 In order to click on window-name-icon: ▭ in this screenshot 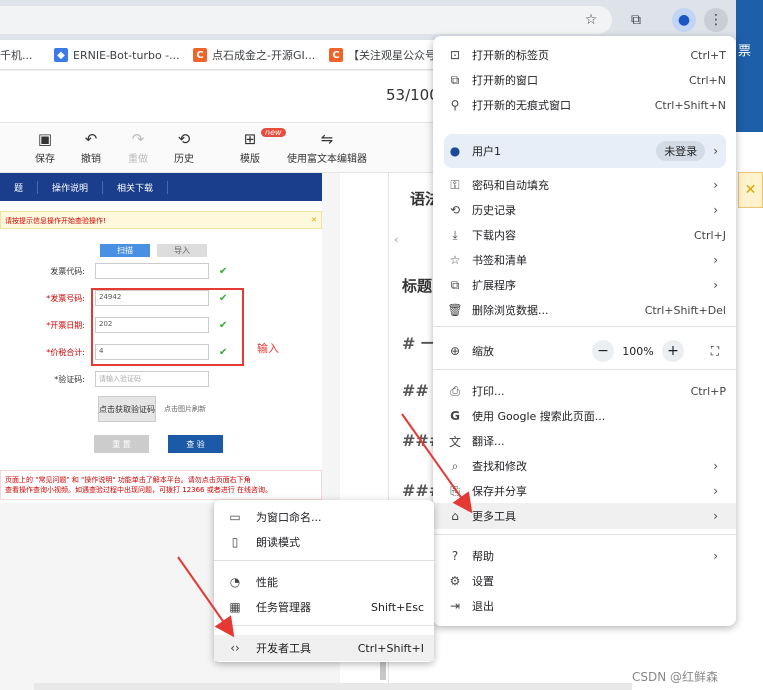, I will do `click(235, 517)`.